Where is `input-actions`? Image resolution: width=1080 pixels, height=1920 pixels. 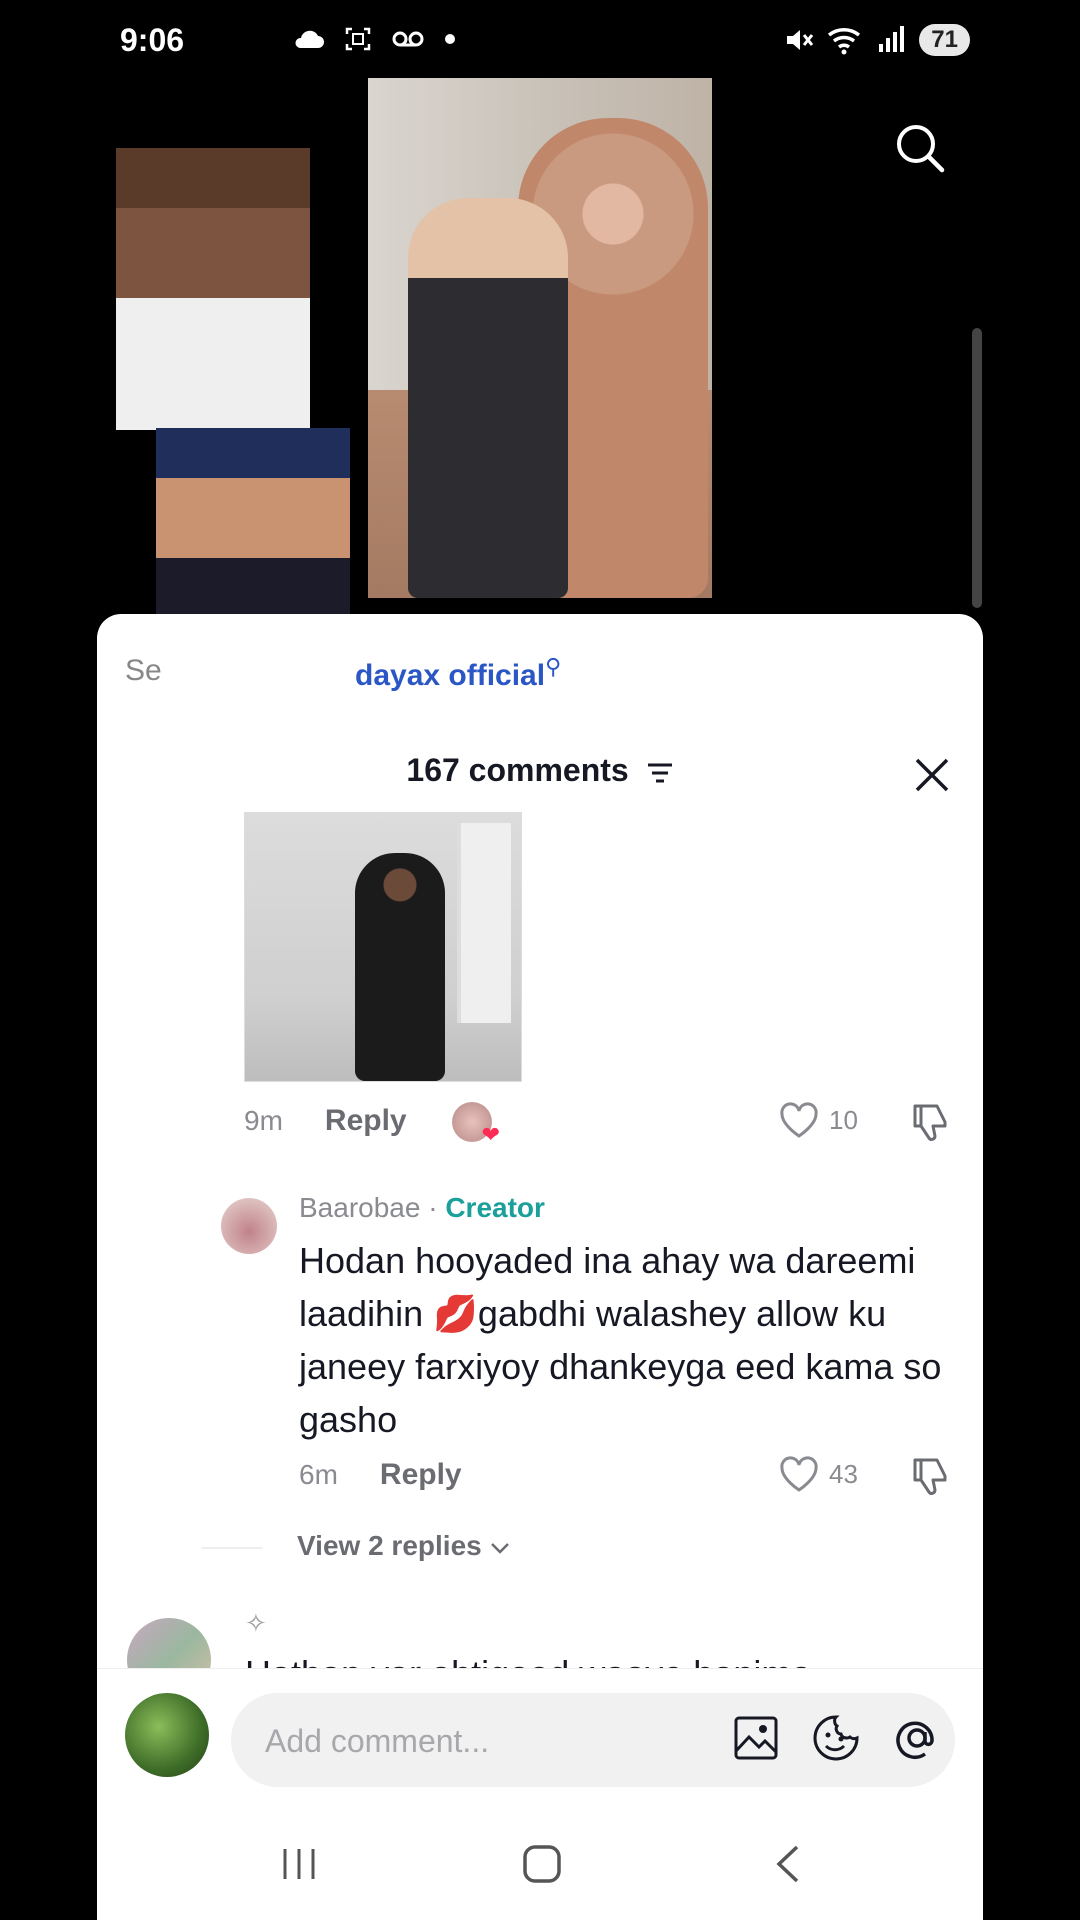 input-actions is located at coordinates (837, 1738).